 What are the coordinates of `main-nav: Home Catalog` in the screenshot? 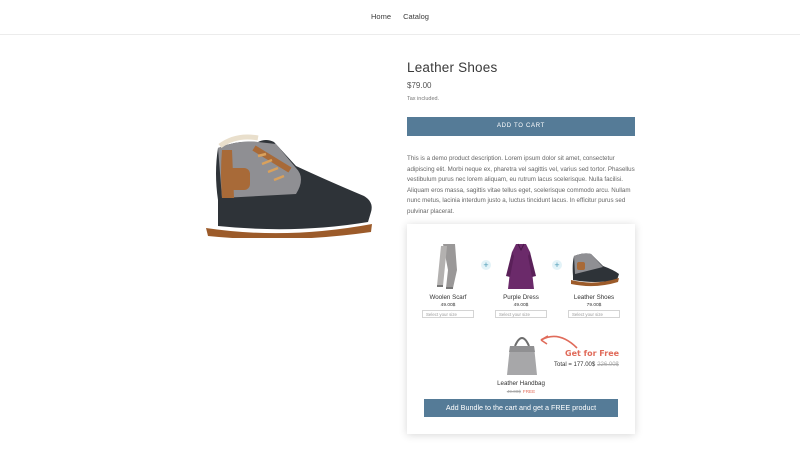 It's located at (400, 16).